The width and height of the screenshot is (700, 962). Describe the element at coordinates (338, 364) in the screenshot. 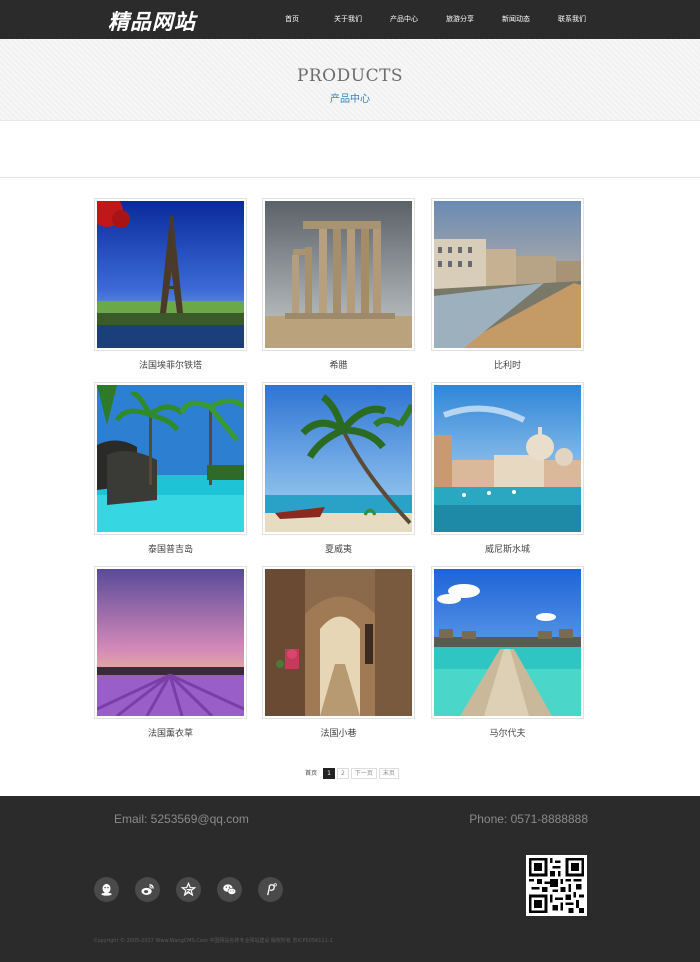

I see `product-name: 希腊` at that location.